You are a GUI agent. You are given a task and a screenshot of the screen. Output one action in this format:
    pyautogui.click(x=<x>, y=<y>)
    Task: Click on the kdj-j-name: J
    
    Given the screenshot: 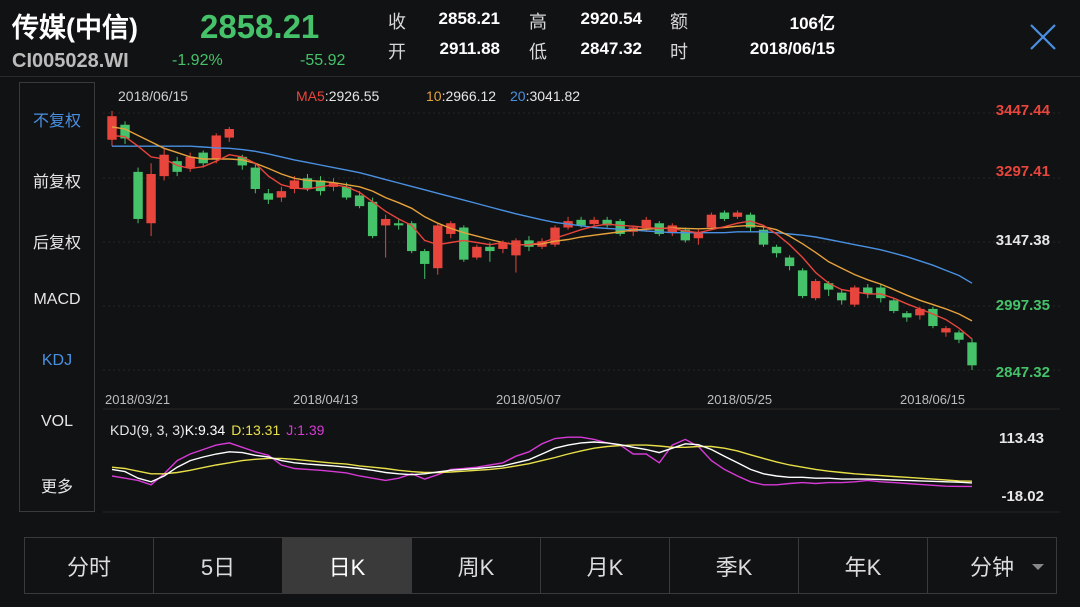 What is the action you would take?
    pyautogui.click(x=289, y=430)
    